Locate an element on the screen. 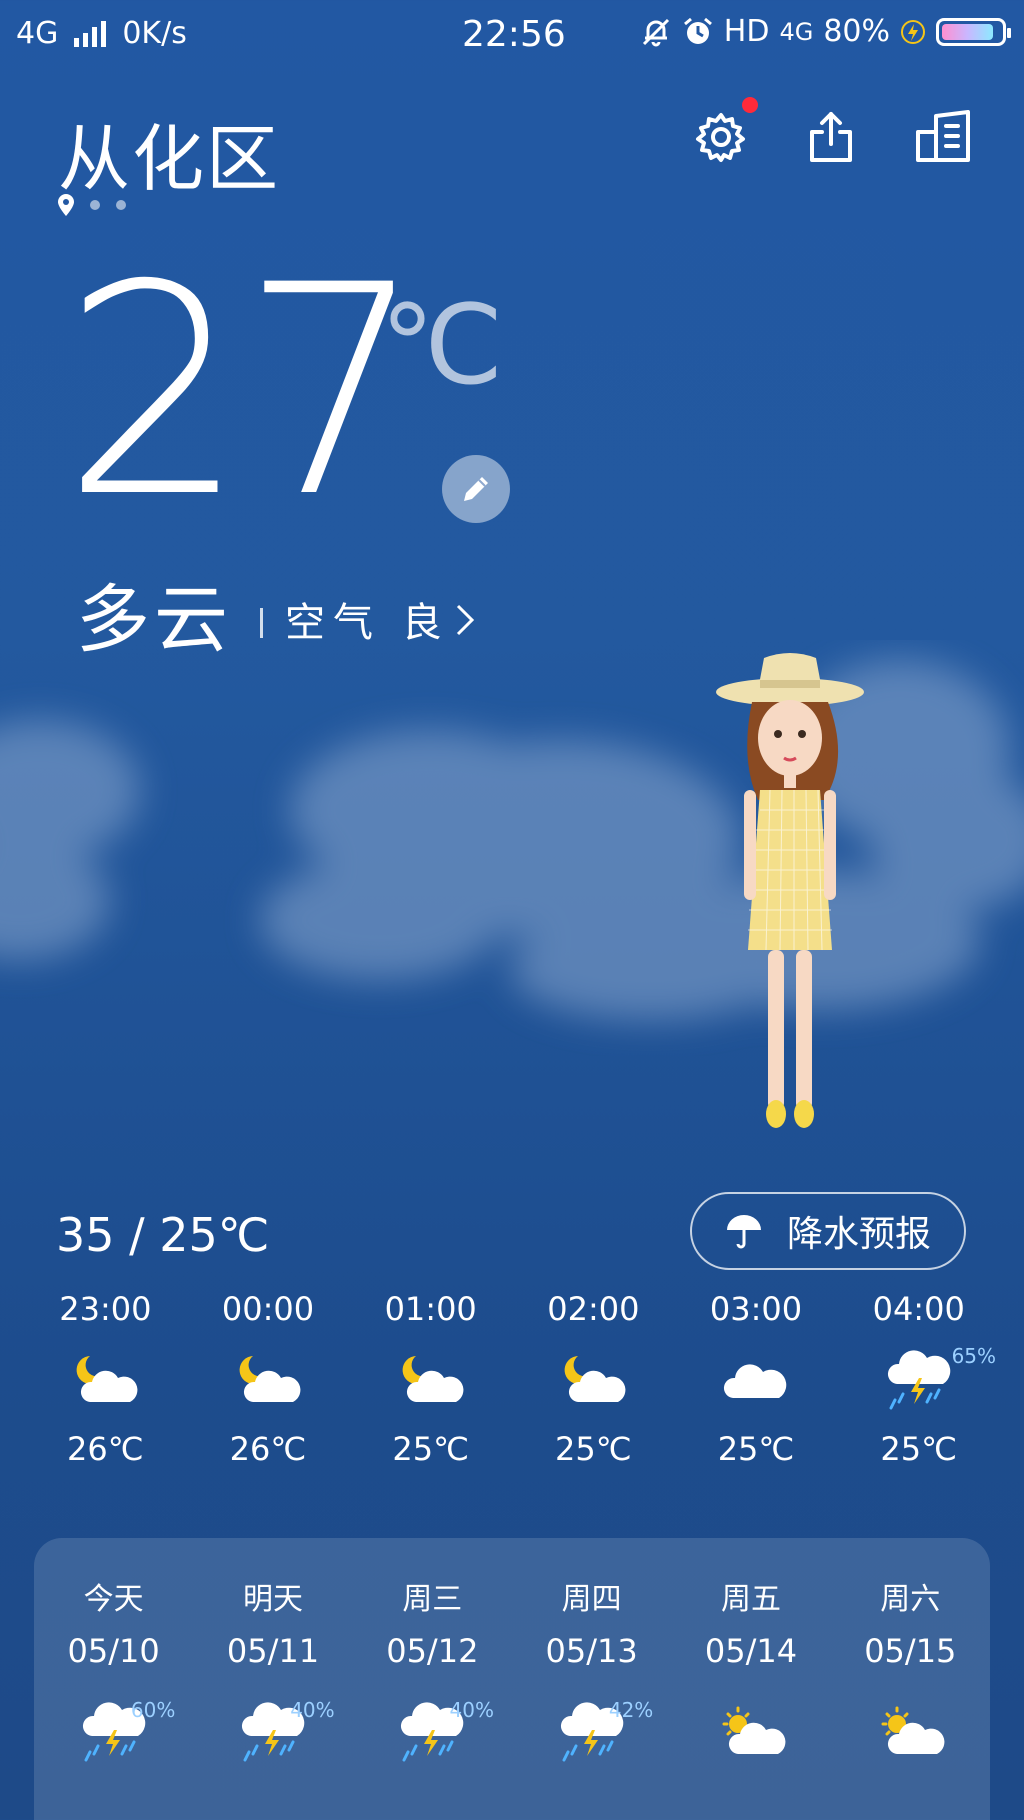 The width and height of the screenshot is (1024, 1820). hour-time: 04:00 is located at coordinates (918, 1309).